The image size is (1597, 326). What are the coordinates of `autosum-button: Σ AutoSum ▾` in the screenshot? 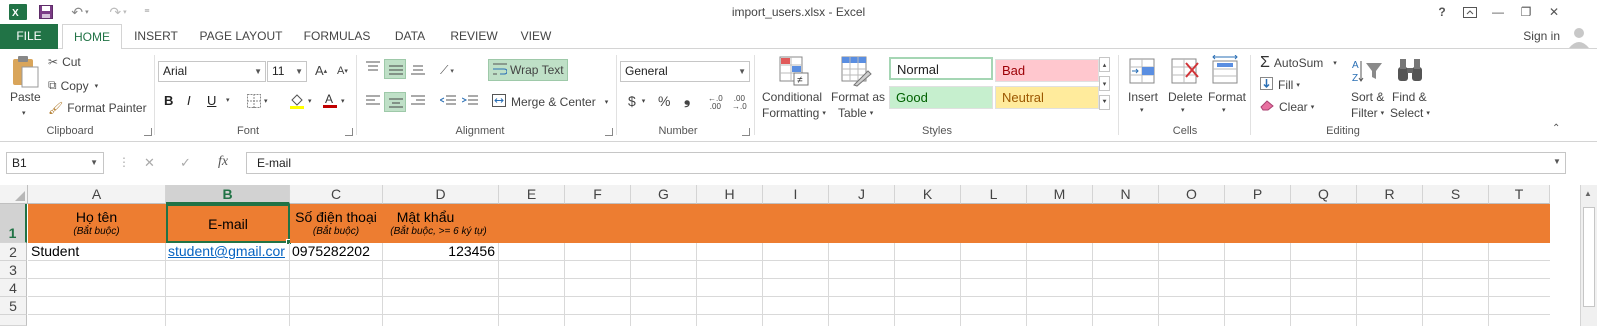 It's located at (1298, 63).